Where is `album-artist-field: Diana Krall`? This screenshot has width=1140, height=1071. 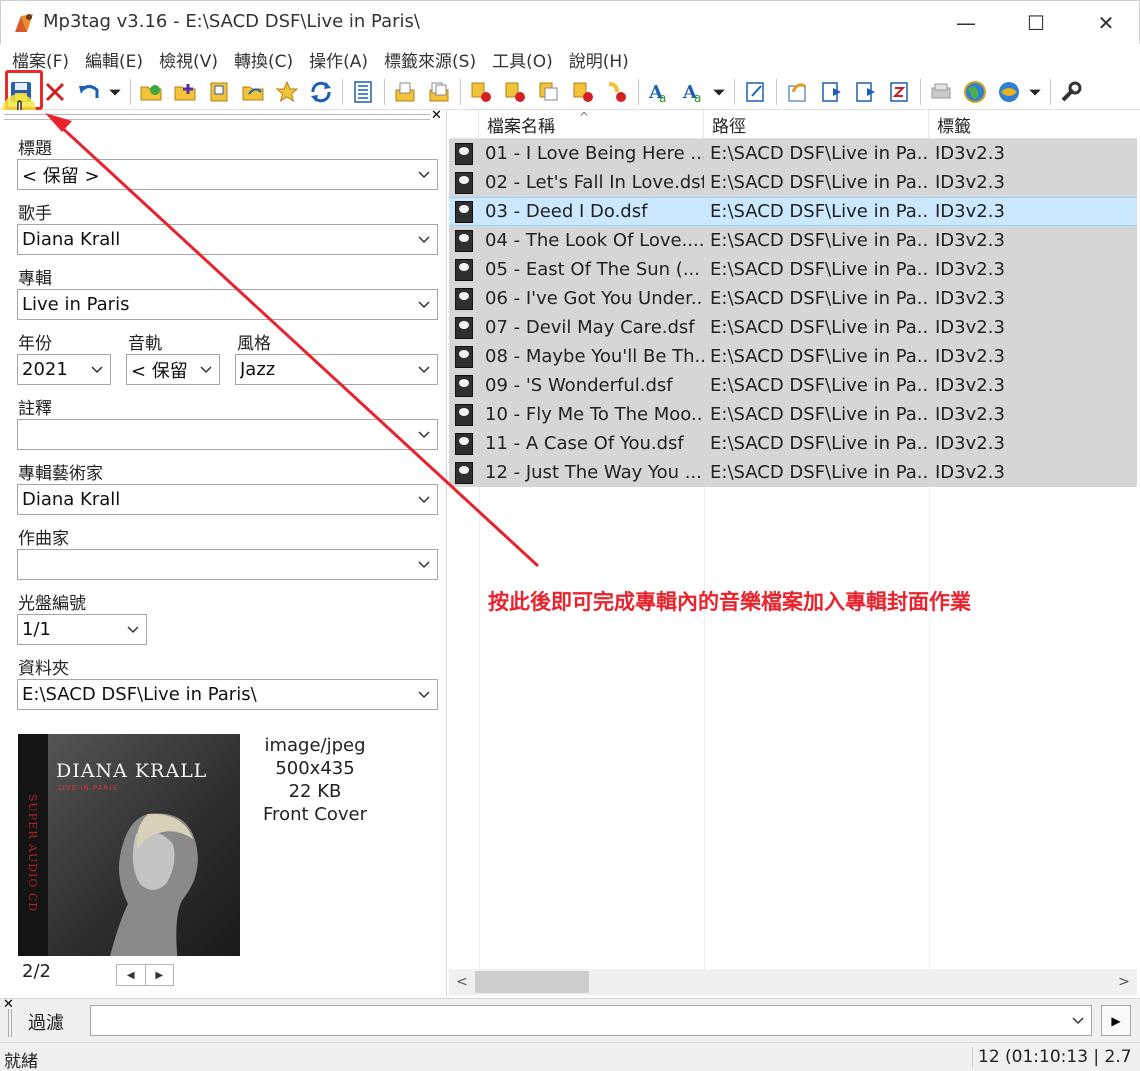
album-artist-field: Diana Krall is located at coordinates (227, 499).